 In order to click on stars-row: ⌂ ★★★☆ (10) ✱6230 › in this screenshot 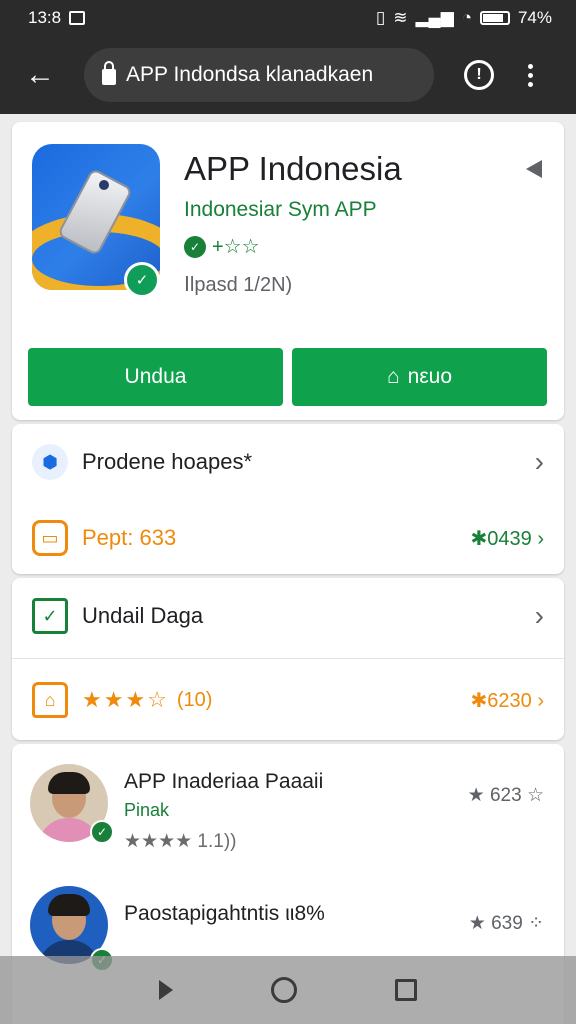, I will do `click(288, 700)`.